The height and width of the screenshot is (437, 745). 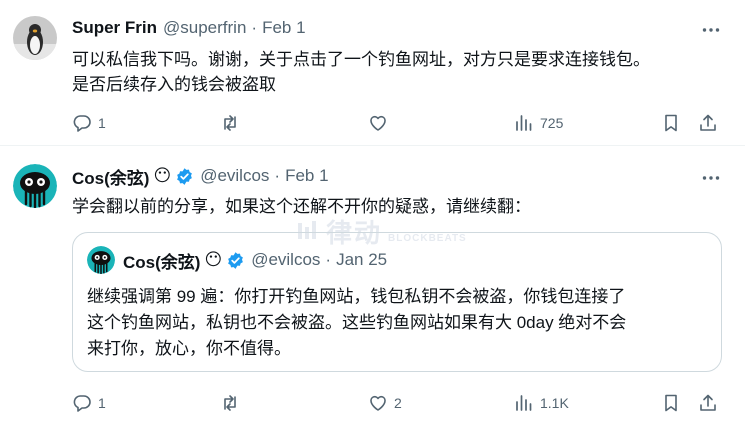 I want to click on like-count: 2, so click(x=398, y=403).